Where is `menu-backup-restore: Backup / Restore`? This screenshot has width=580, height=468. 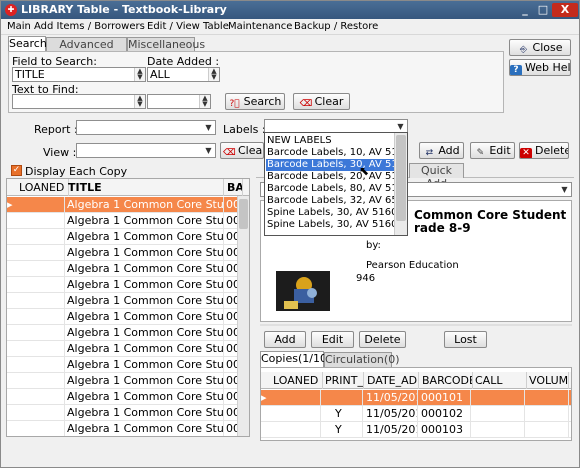 menu-backup-restore: Backup / Restore is located at coordinates (336, 27).